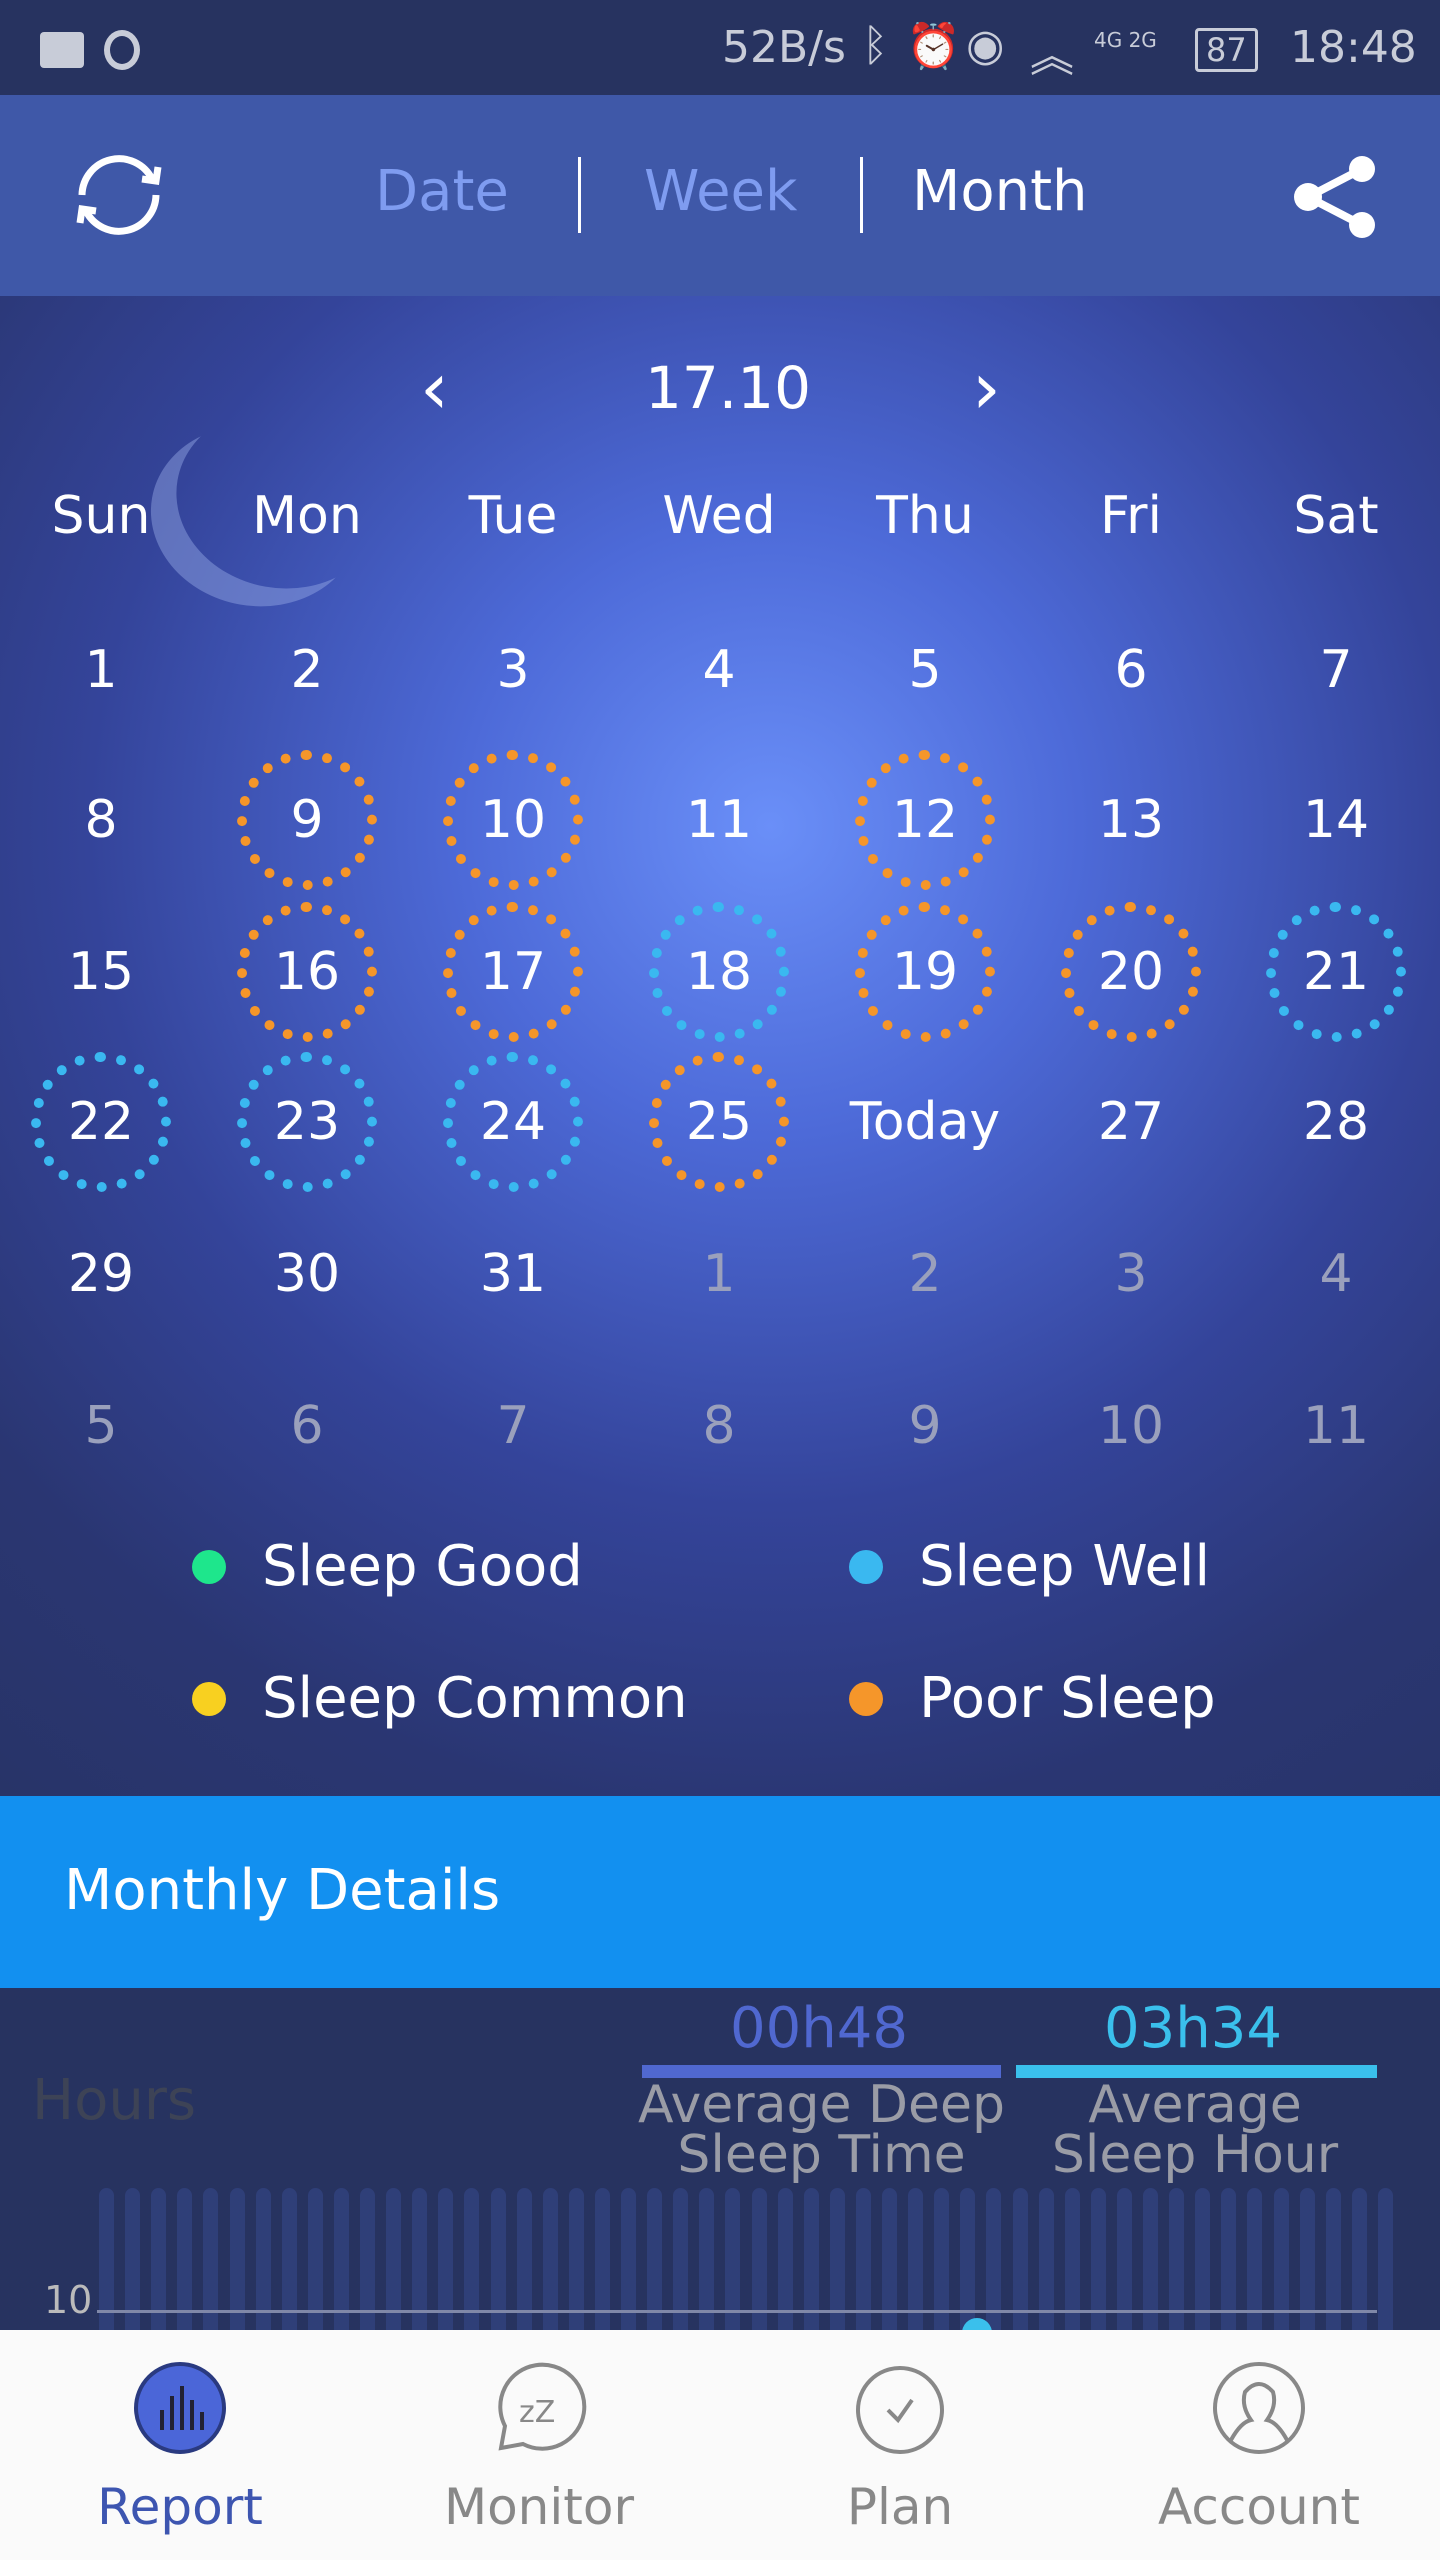 This screenshot has width=1440, height=2560. Describe the element at coordinates (307, 1274) in the screenshot. I see `day-cell: 30` at that location.